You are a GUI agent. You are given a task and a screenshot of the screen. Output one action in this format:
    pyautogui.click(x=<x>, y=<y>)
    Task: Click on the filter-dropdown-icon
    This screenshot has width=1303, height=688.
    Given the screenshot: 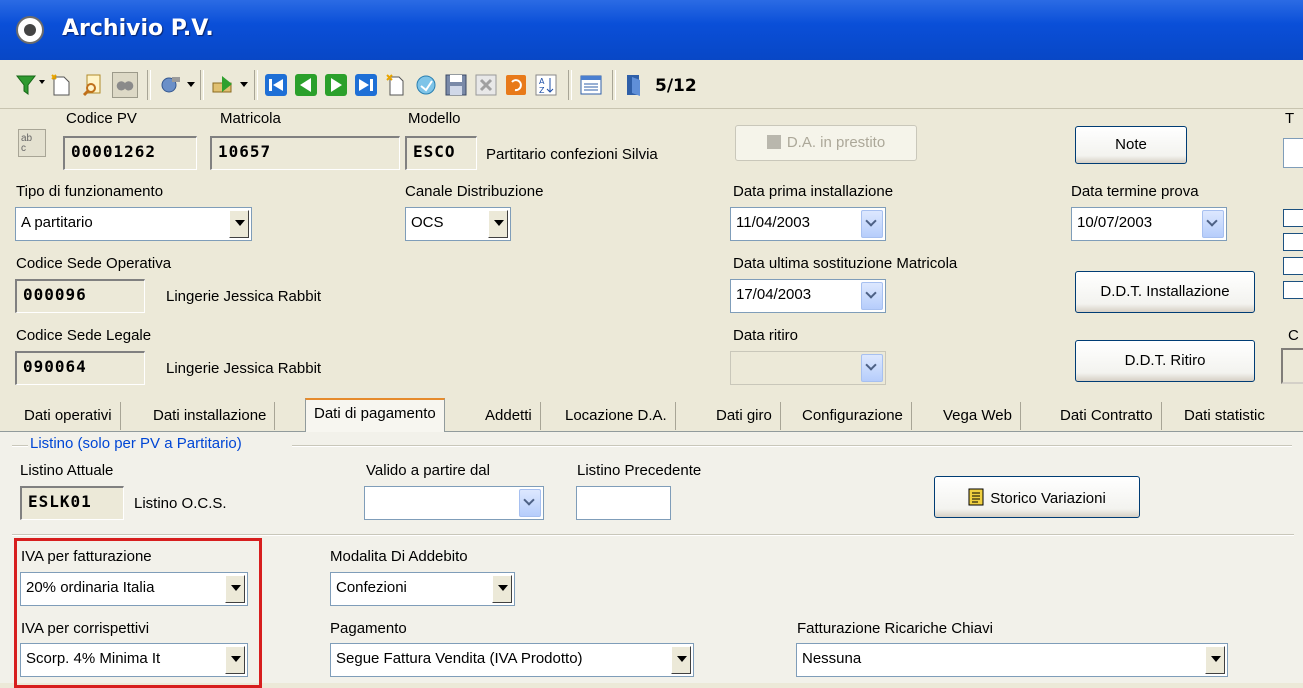 What is the action you would take?
    pyautogui.click(x=42, y=82)
    